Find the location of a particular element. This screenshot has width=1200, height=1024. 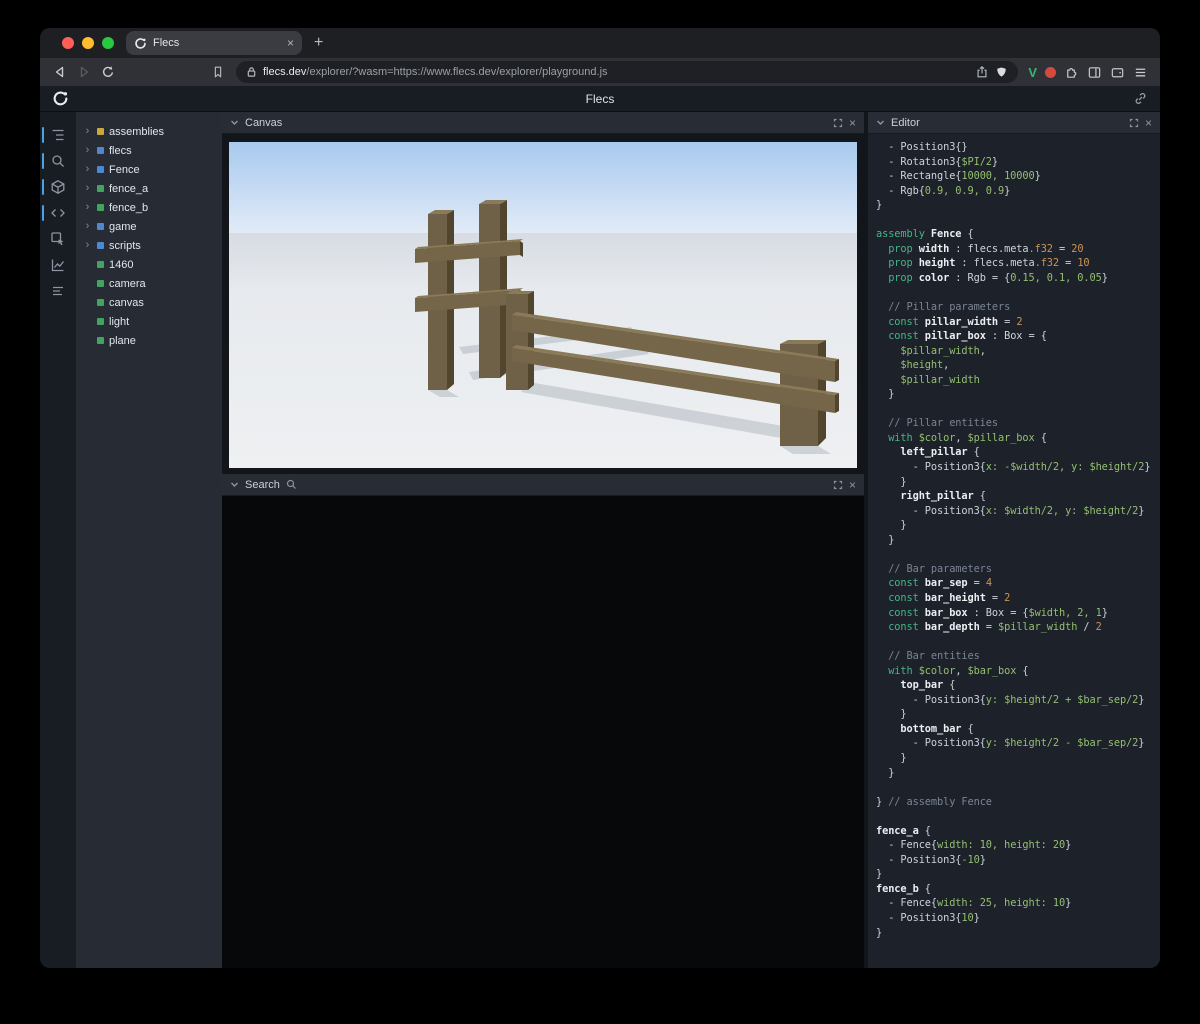

extension-red-icon is located at coordinates (1050, 72).